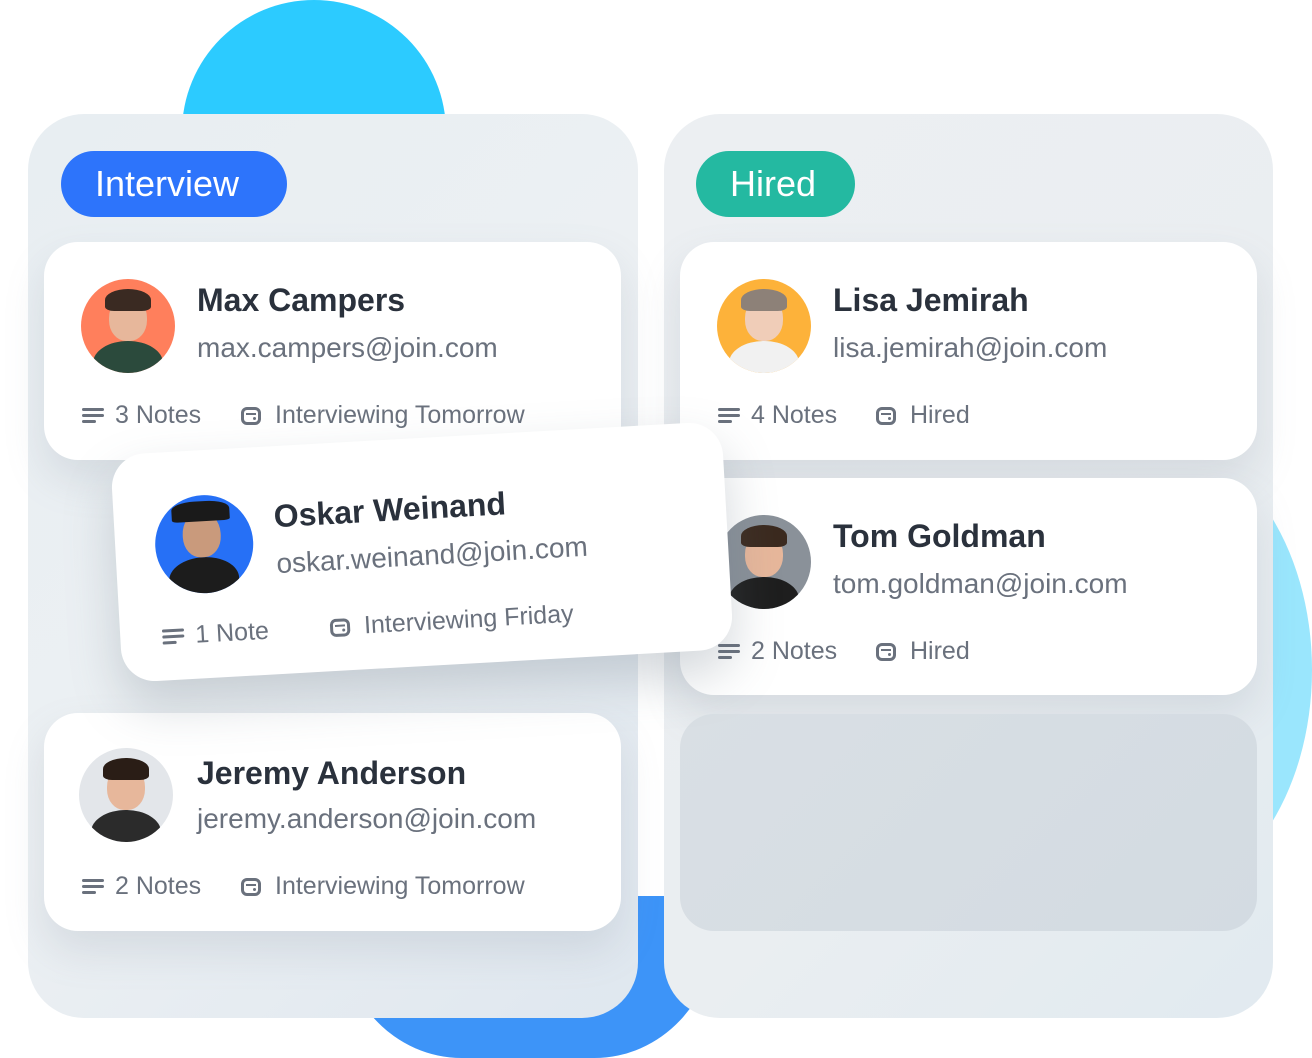  I want to click on candidate-name: Oskar Weinand, so click(389, 510).